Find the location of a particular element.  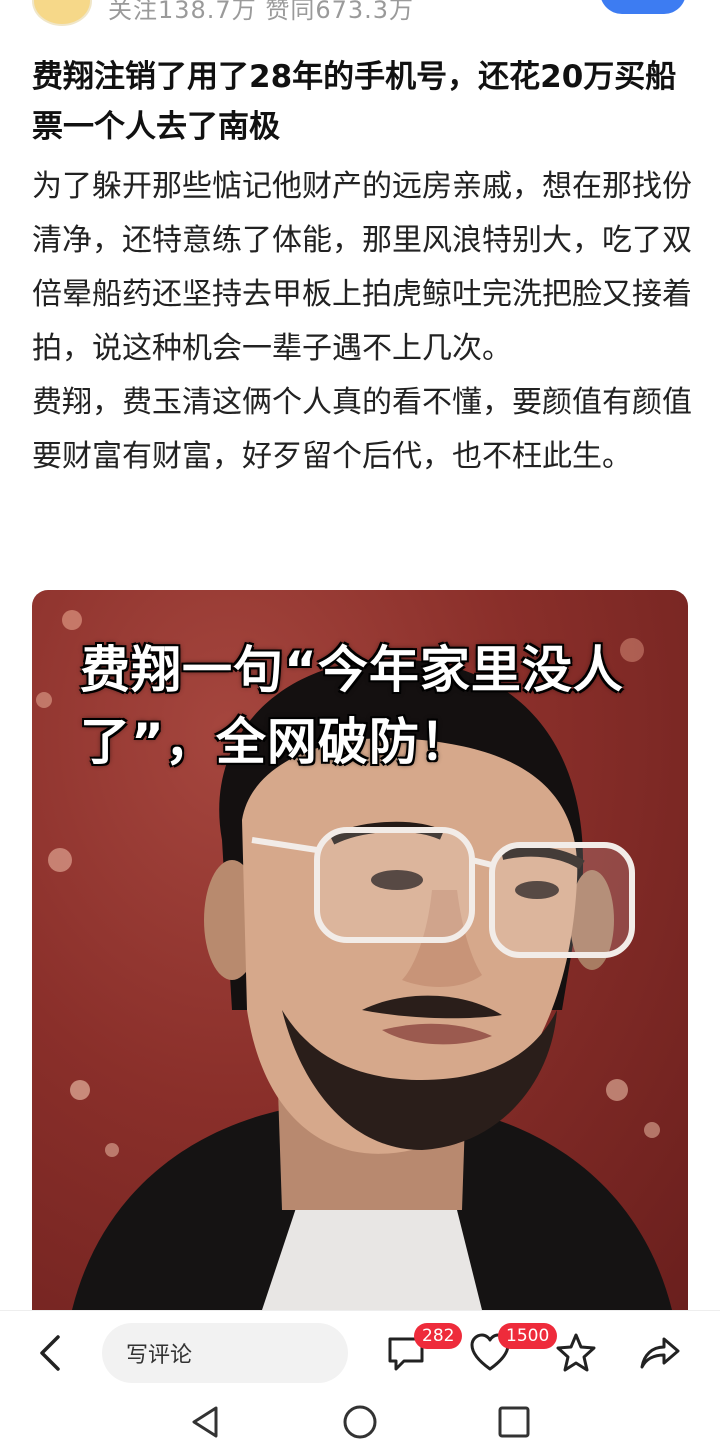

like-count-badge: 1500 is located at coordinates (528, 1336).